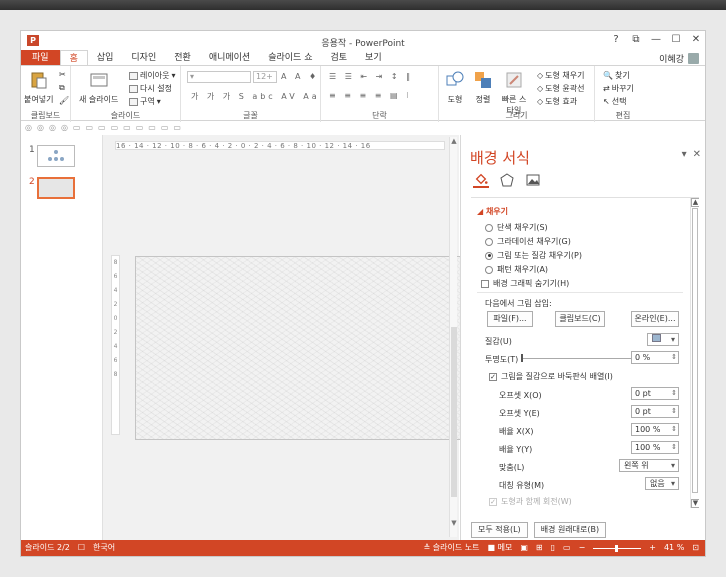 The width and height of the screenshot is (726, 577). What do you see at coordinates (616, 39) in the screenshot?
I see `help-icon: ?` at bounding box center [616, 39].